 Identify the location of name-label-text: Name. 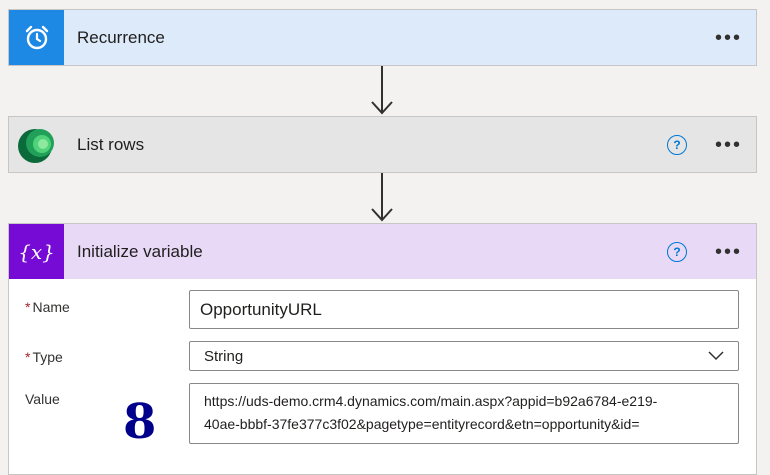
(51, 307).